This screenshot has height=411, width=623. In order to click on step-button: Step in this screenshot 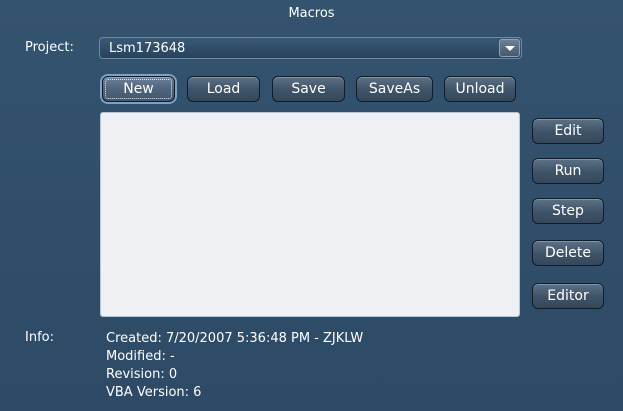, I will do `click(568, 211)`.